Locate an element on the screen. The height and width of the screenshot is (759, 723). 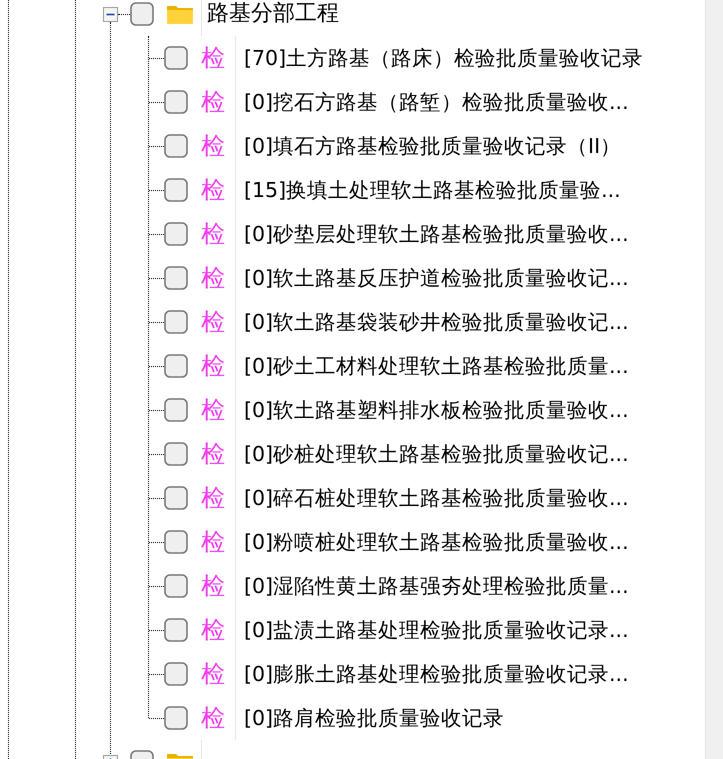
tree-item-label: [0]填石方路基检验批质量验收记录（II） is located at coordinates (428, 146).